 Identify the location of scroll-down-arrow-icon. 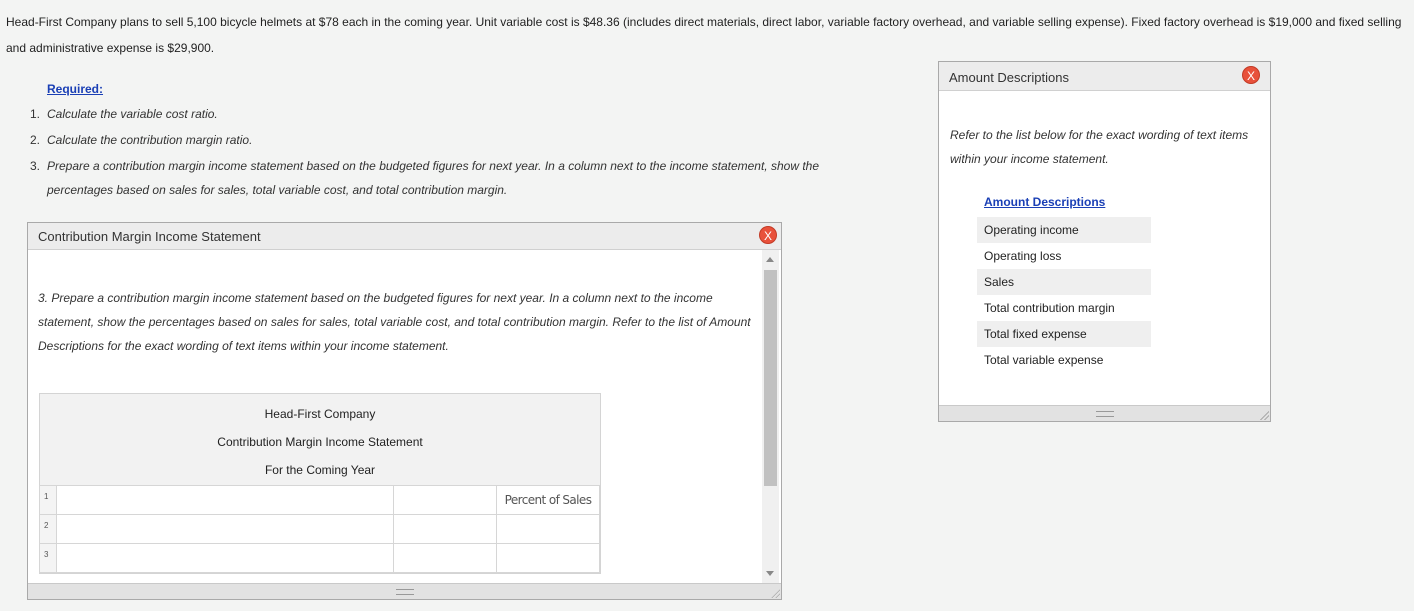
(770, 573).